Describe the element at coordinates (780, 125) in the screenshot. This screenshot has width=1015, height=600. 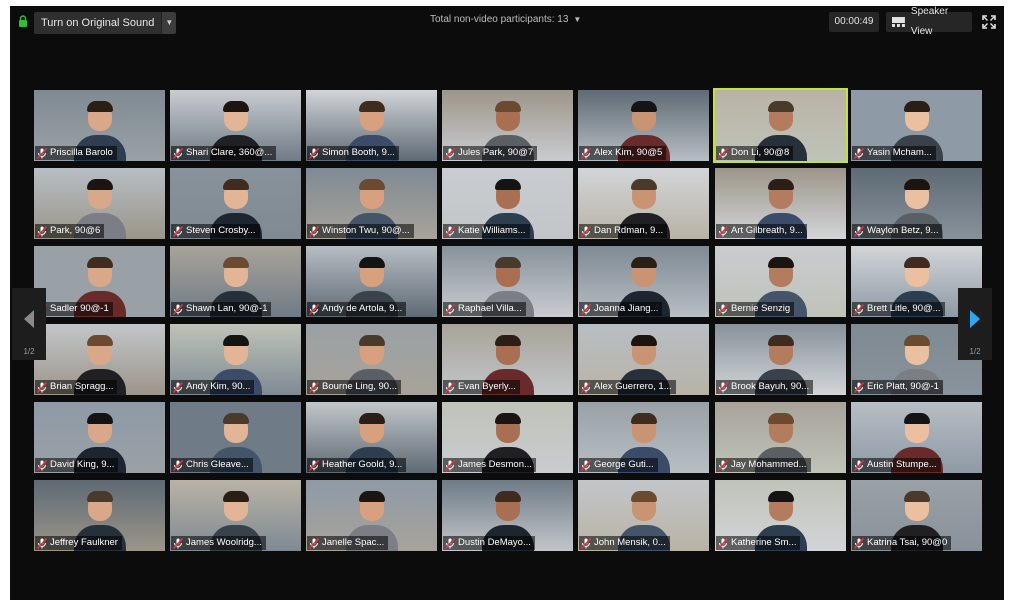
I see `participant-video-tile: Don Li, 90@8` at that location.